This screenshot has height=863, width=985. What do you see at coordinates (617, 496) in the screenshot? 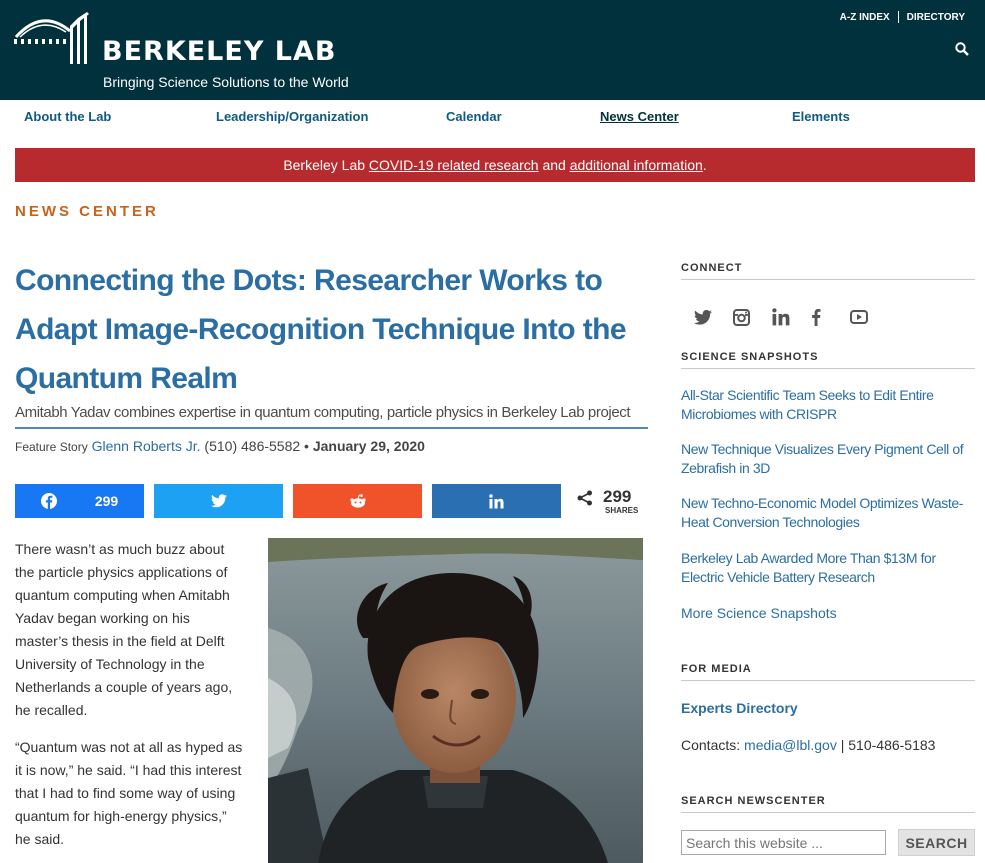
I see `share-total-count: 299` at bounding box center [617, 496].